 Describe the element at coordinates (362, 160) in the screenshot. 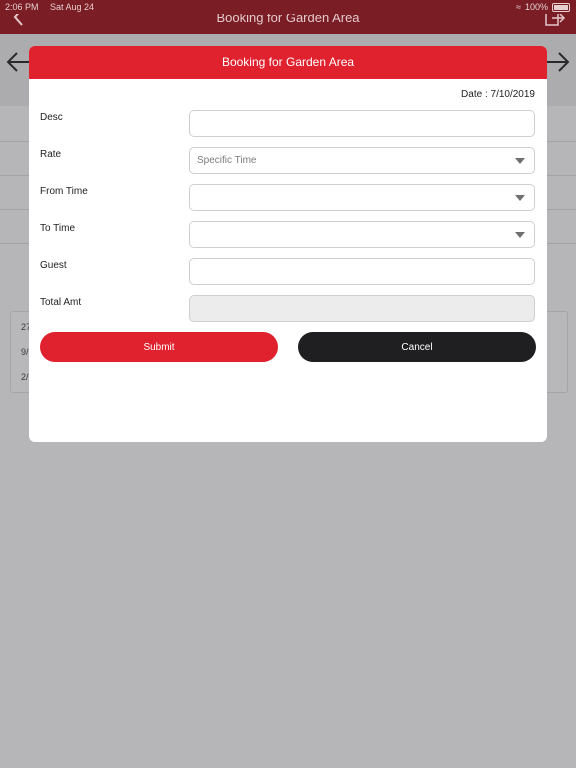

I see `rate-select: Specific Time` at that location.